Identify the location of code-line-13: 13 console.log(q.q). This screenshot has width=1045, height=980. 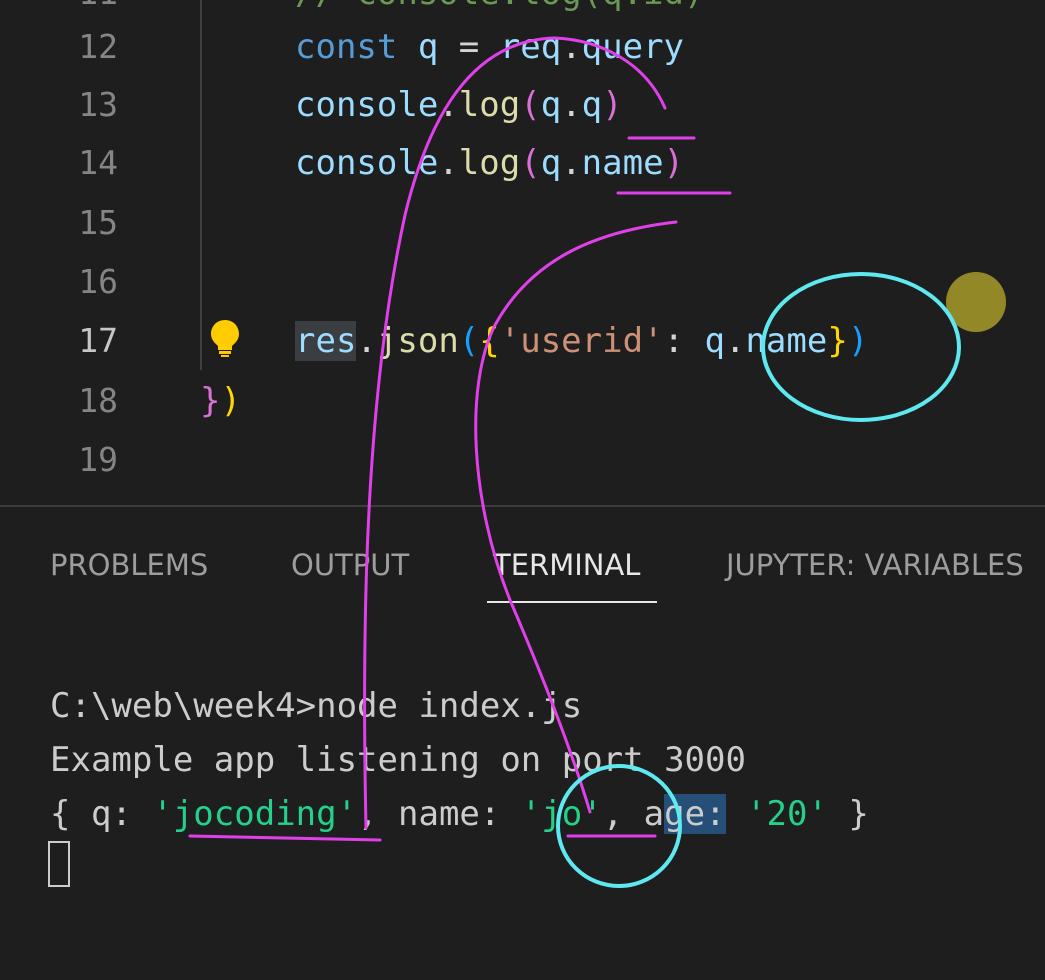
(522, 105).